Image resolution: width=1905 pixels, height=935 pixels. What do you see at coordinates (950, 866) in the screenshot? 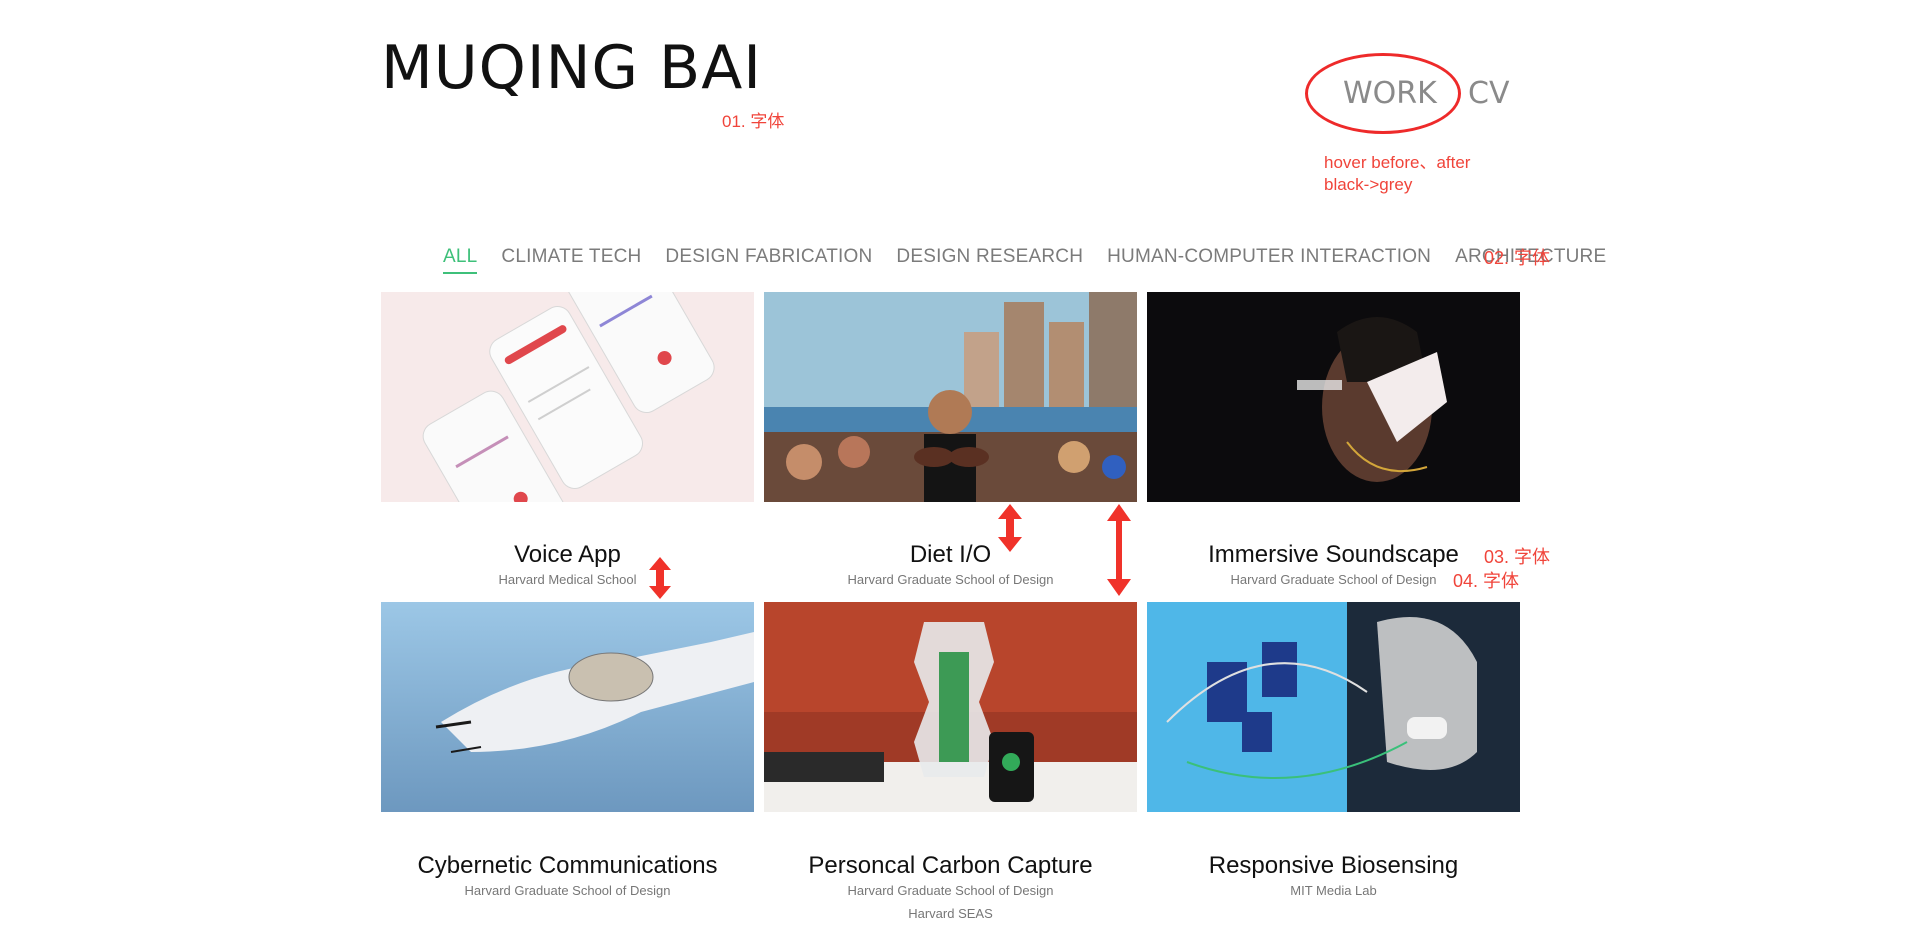
I see `project-title-carbon-capture: Personcal Carbon Capture` at bounding box center [950, 866].